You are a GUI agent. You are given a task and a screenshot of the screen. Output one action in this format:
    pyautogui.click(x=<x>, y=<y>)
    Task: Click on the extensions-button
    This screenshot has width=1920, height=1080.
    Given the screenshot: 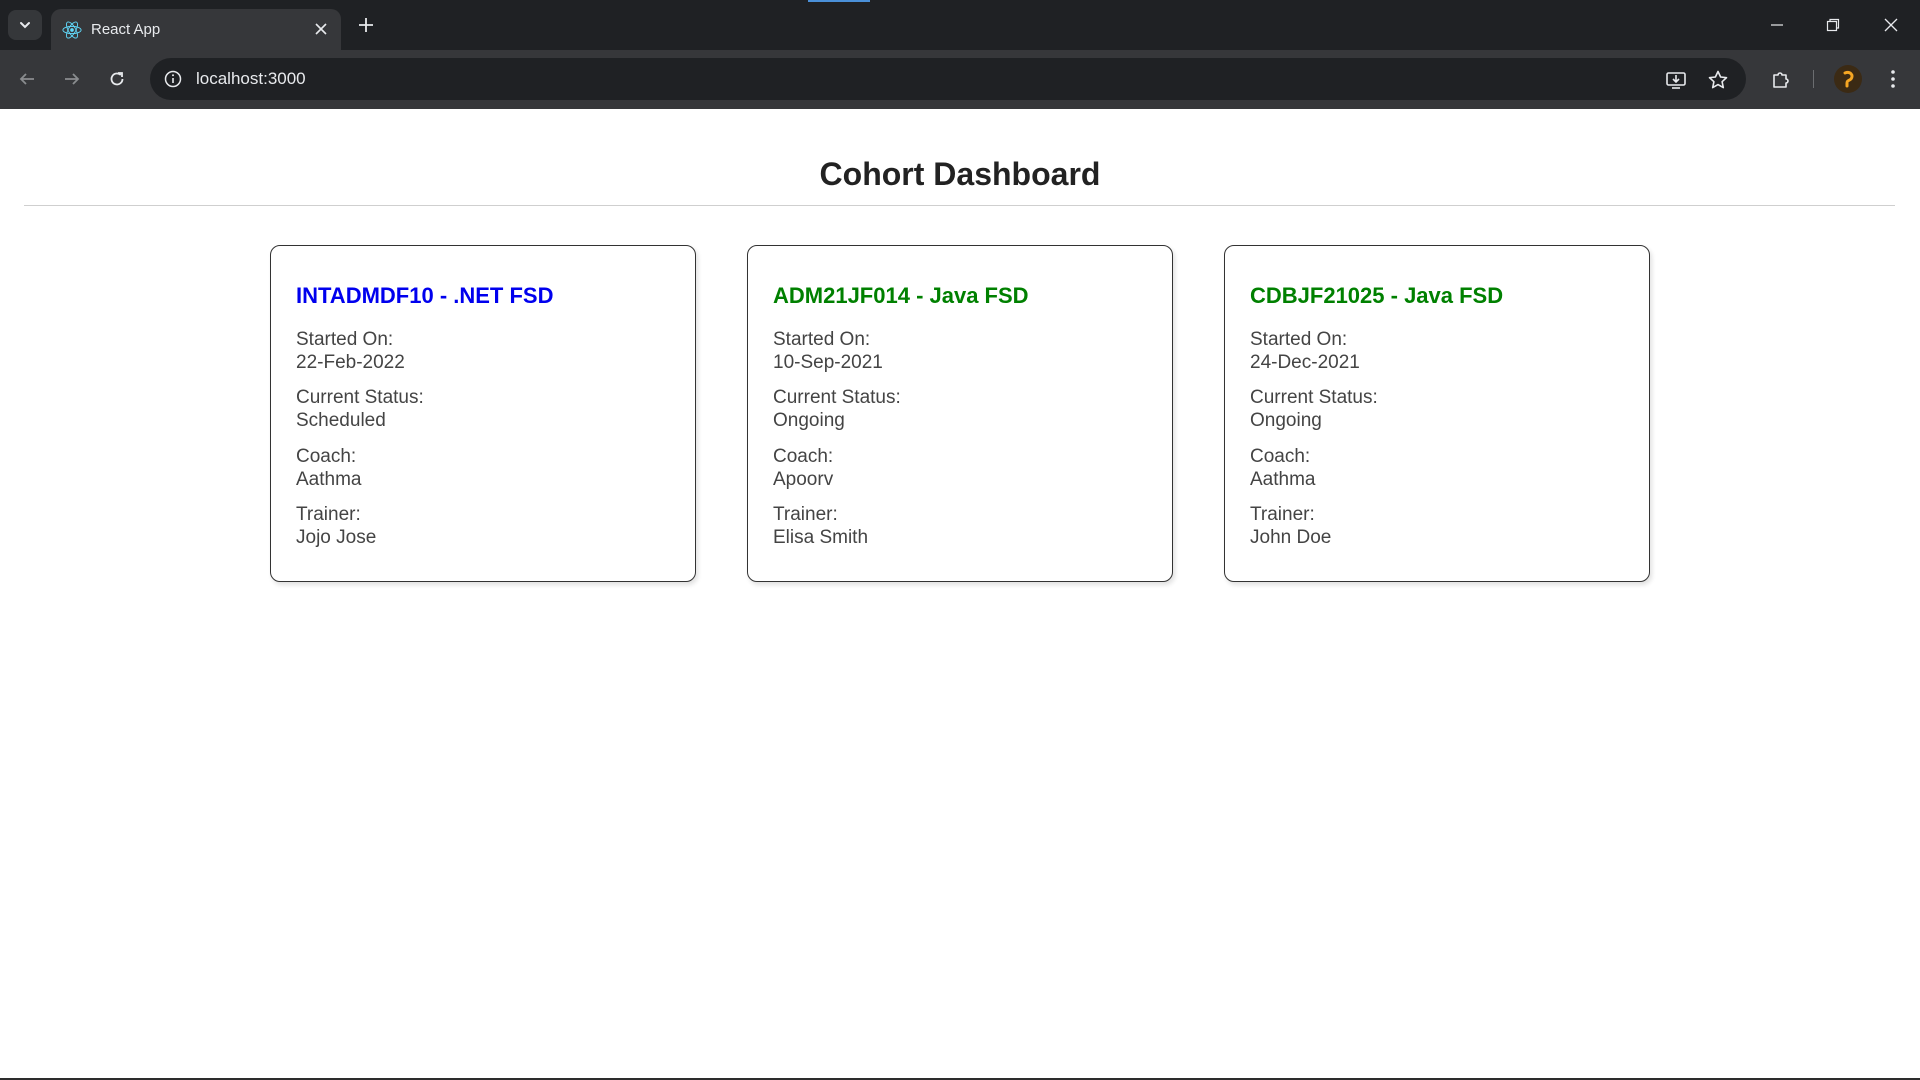 What is the action you would take?
    pyautogui.click(x=1781, y=79)
    